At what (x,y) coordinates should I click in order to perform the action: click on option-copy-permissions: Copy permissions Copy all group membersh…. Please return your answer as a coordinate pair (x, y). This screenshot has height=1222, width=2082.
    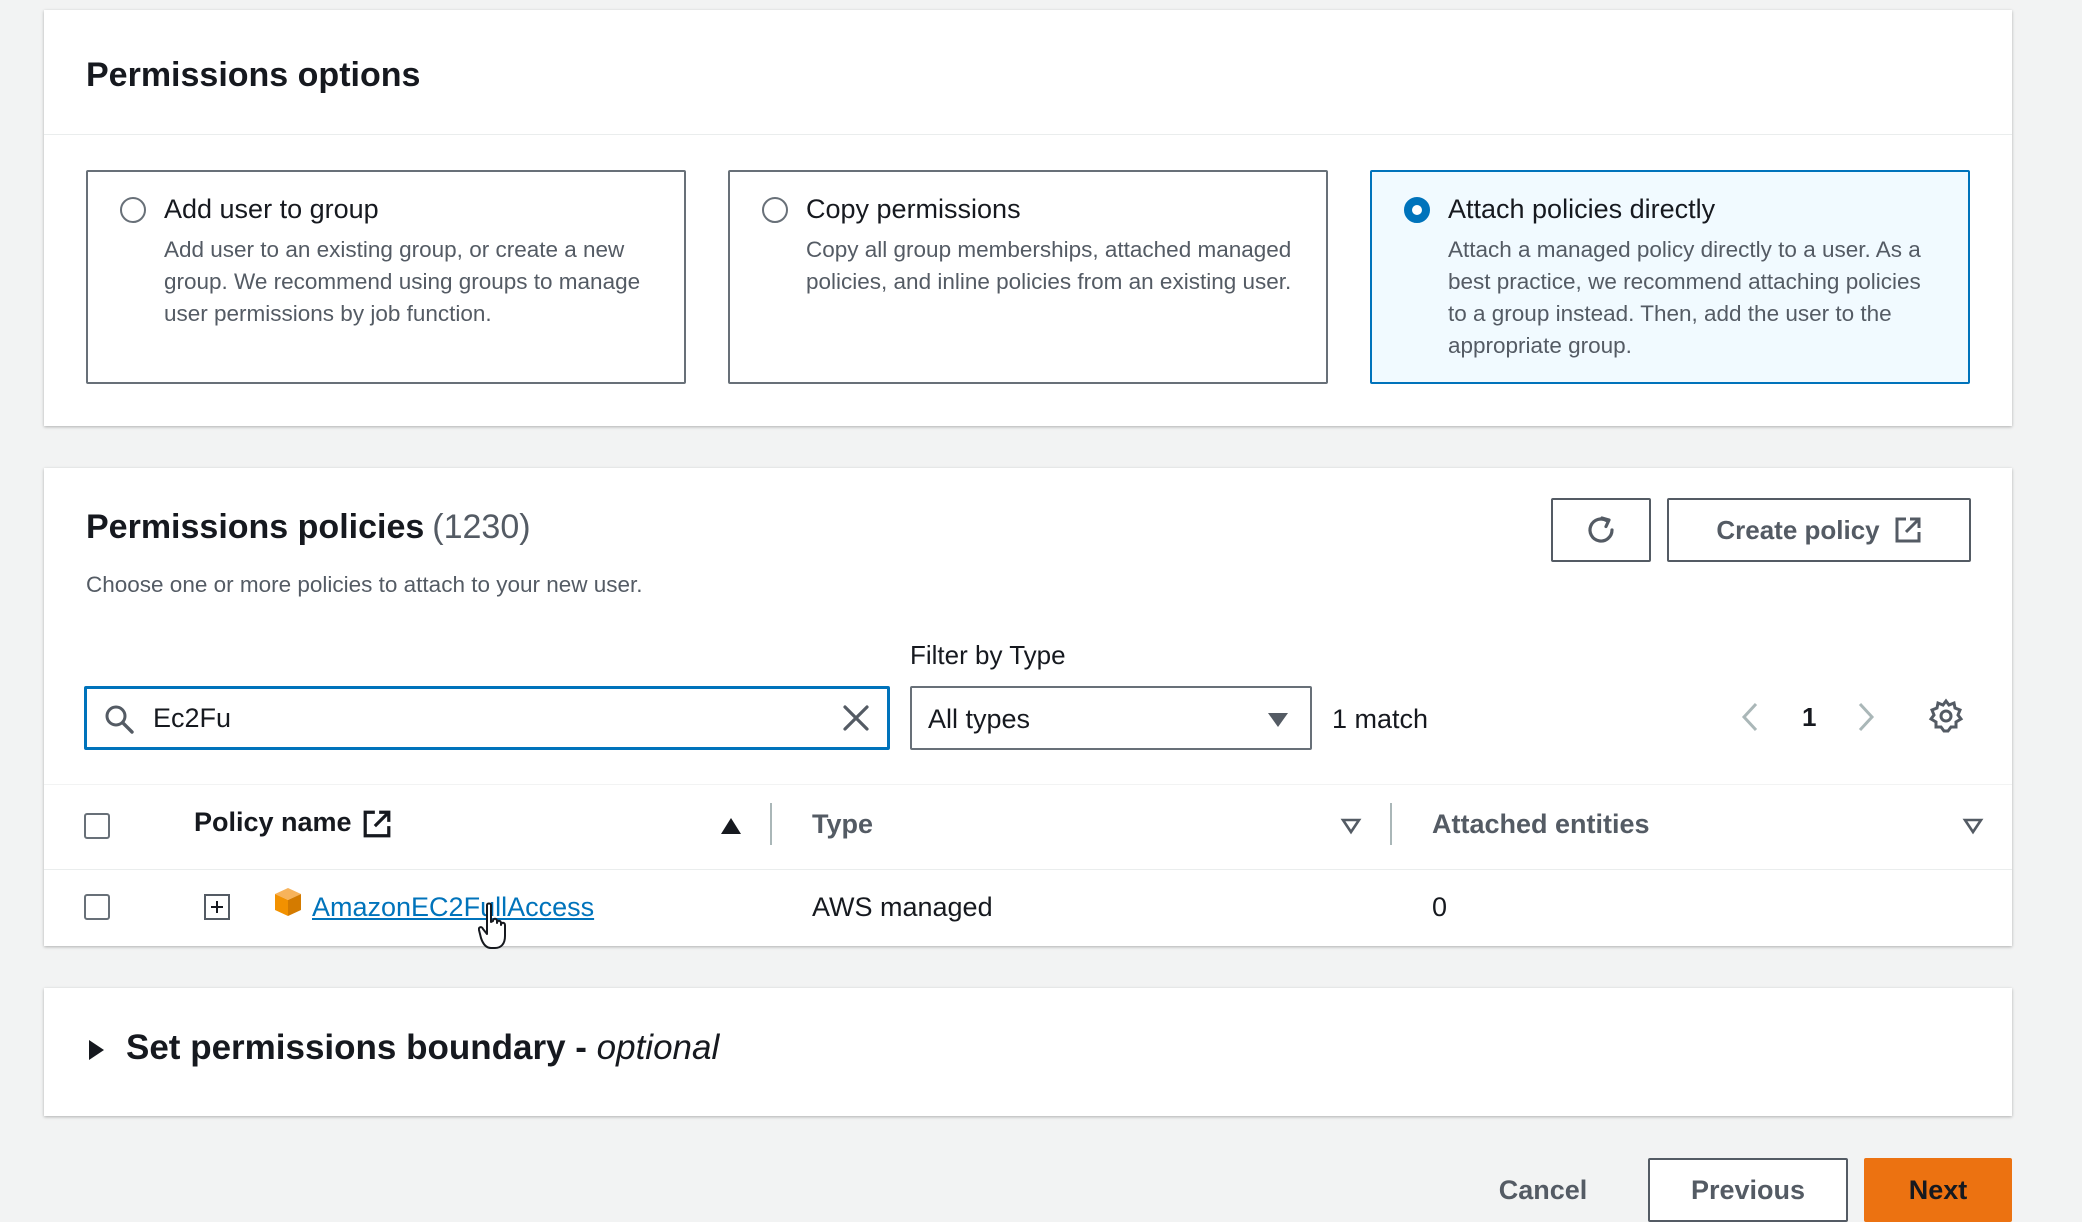
    Looking at the image, I should click on (1028, 277).